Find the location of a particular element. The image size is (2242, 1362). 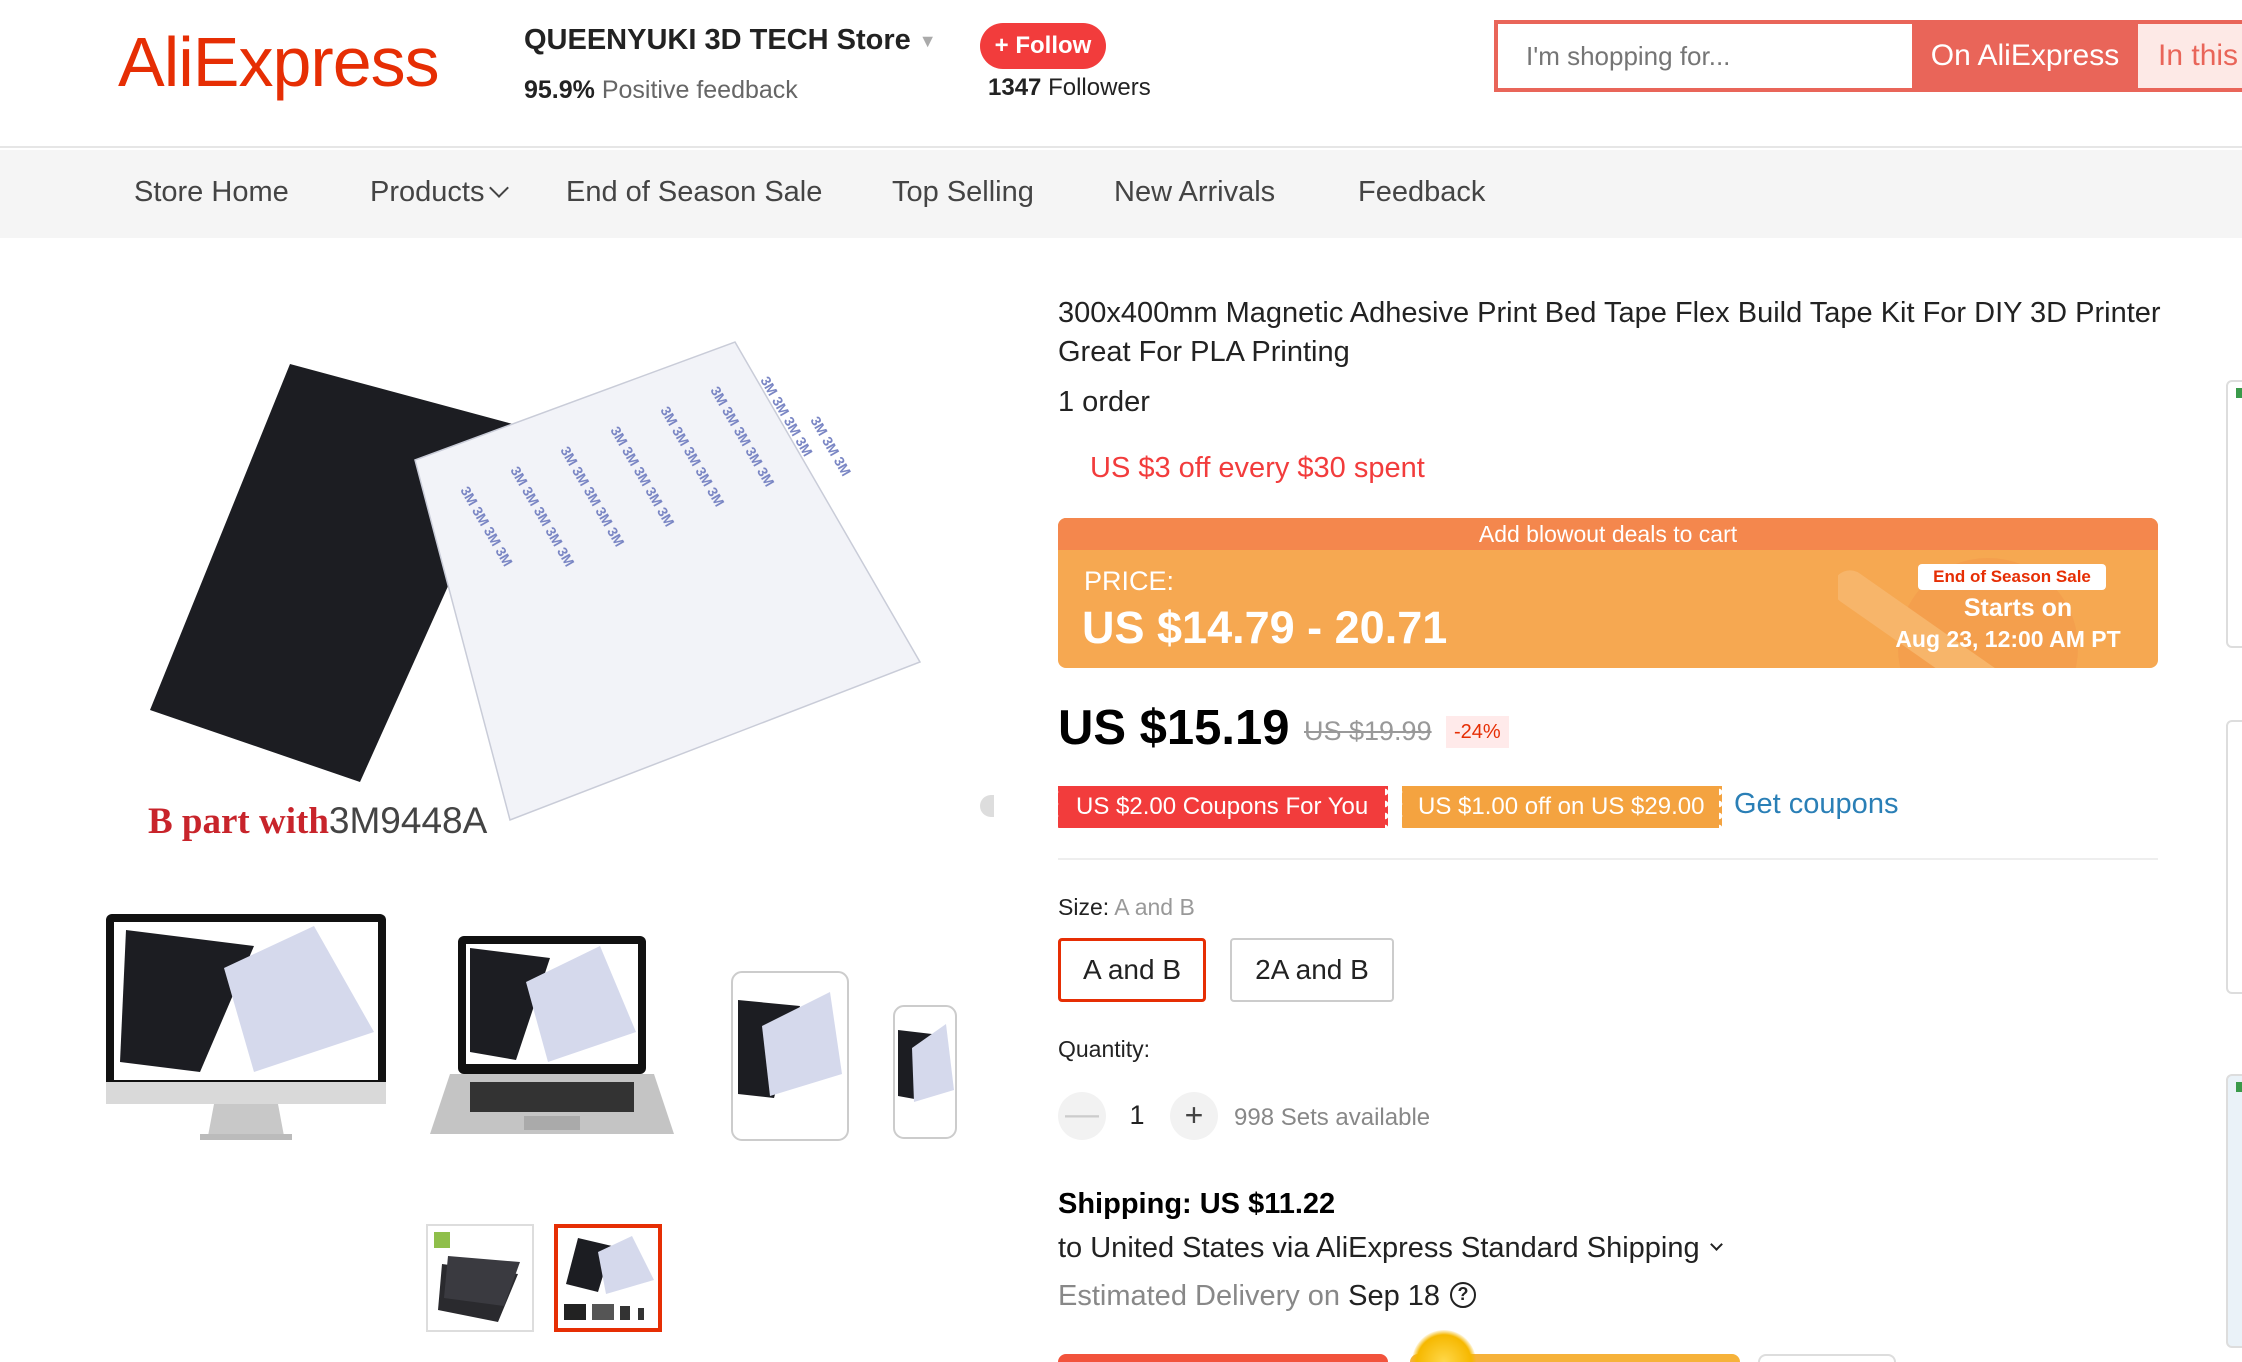

quantity-available: 998 Sets available is located at coordinates (1332, 1117).